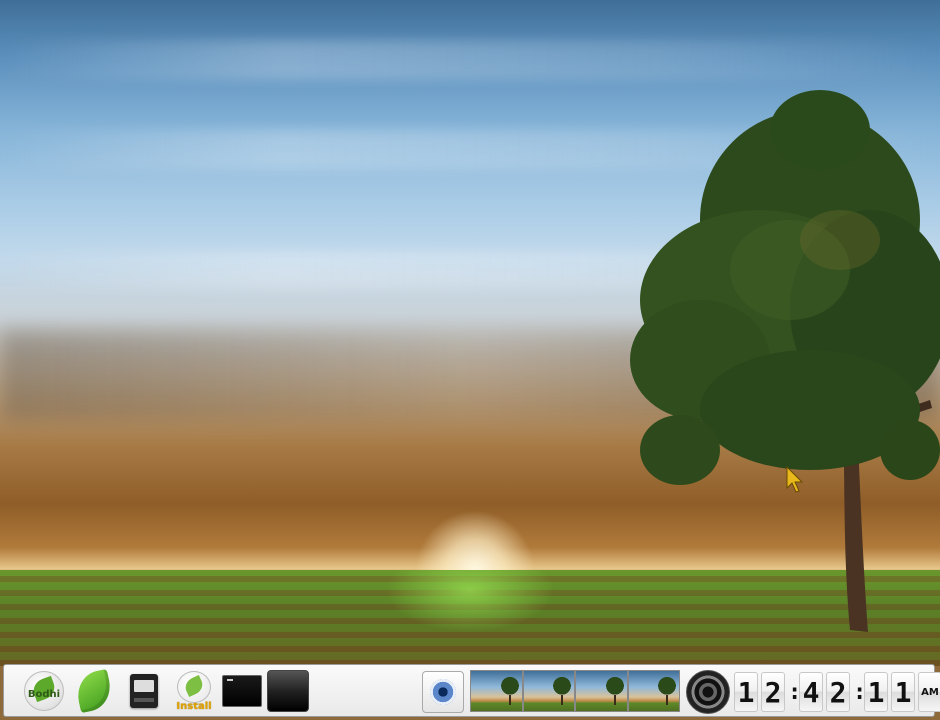 This screenshot has height=720, width=940. I want to click on clock: 1 2 : 4 2 : 1 1 AM, so click(837, 692).